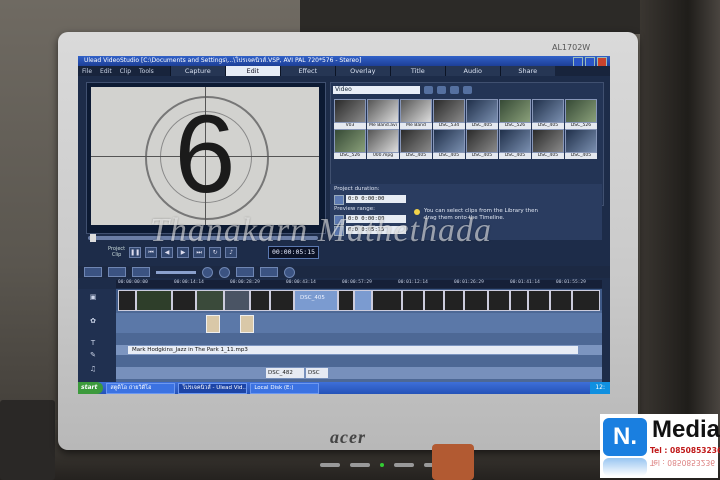  I want to click on voice-track-icon: ✎, so click(93, 355).